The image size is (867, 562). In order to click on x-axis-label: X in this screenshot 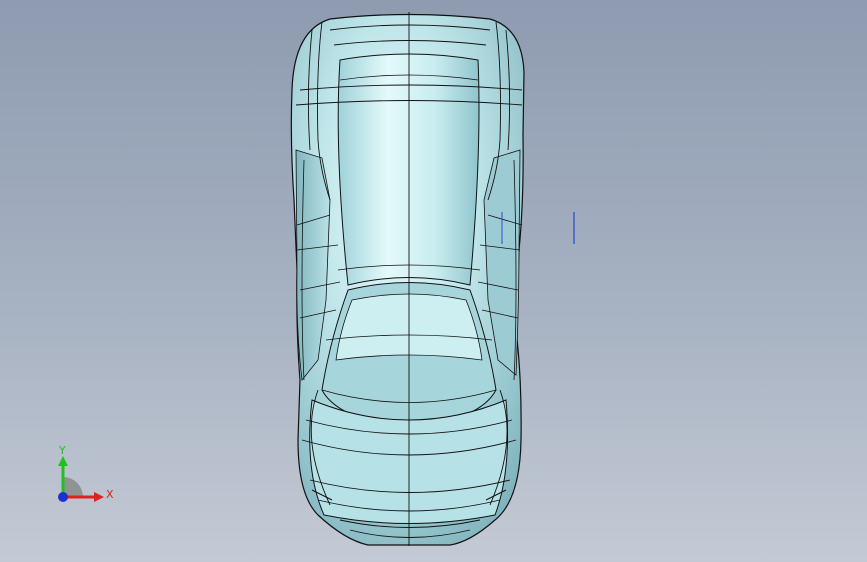, I will do `click(110, 494)`.